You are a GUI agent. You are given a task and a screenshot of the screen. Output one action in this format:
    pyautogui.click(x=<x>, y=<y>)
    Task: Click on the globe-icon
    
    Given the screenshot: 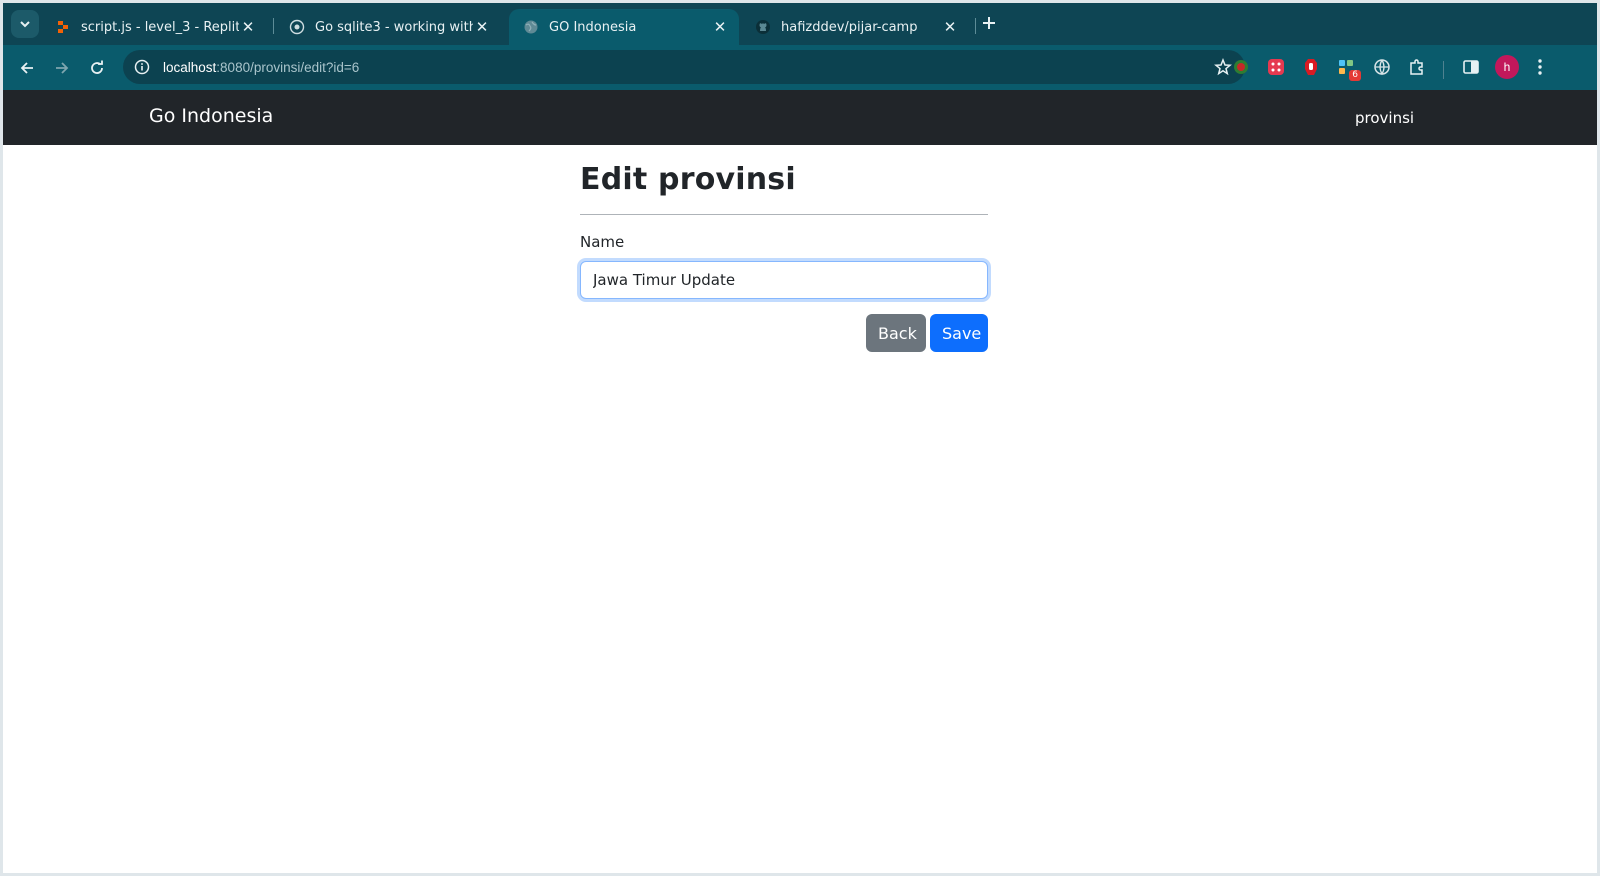 What is the action you would take?
    pyautogui.click(x=531, y=27)
    